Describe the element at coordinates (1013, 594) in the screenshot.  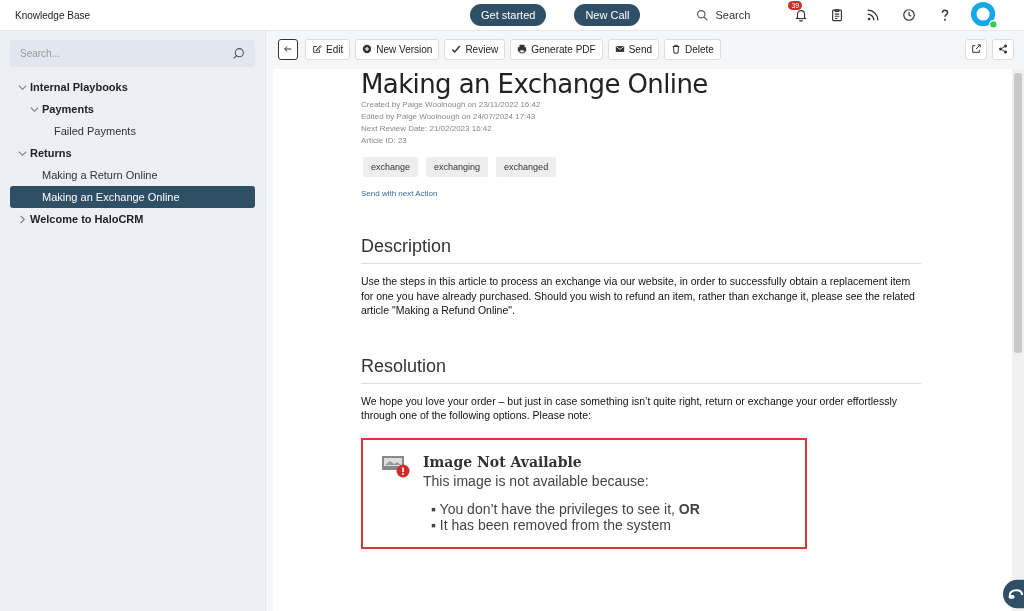
I see `chat-icon` at that location.